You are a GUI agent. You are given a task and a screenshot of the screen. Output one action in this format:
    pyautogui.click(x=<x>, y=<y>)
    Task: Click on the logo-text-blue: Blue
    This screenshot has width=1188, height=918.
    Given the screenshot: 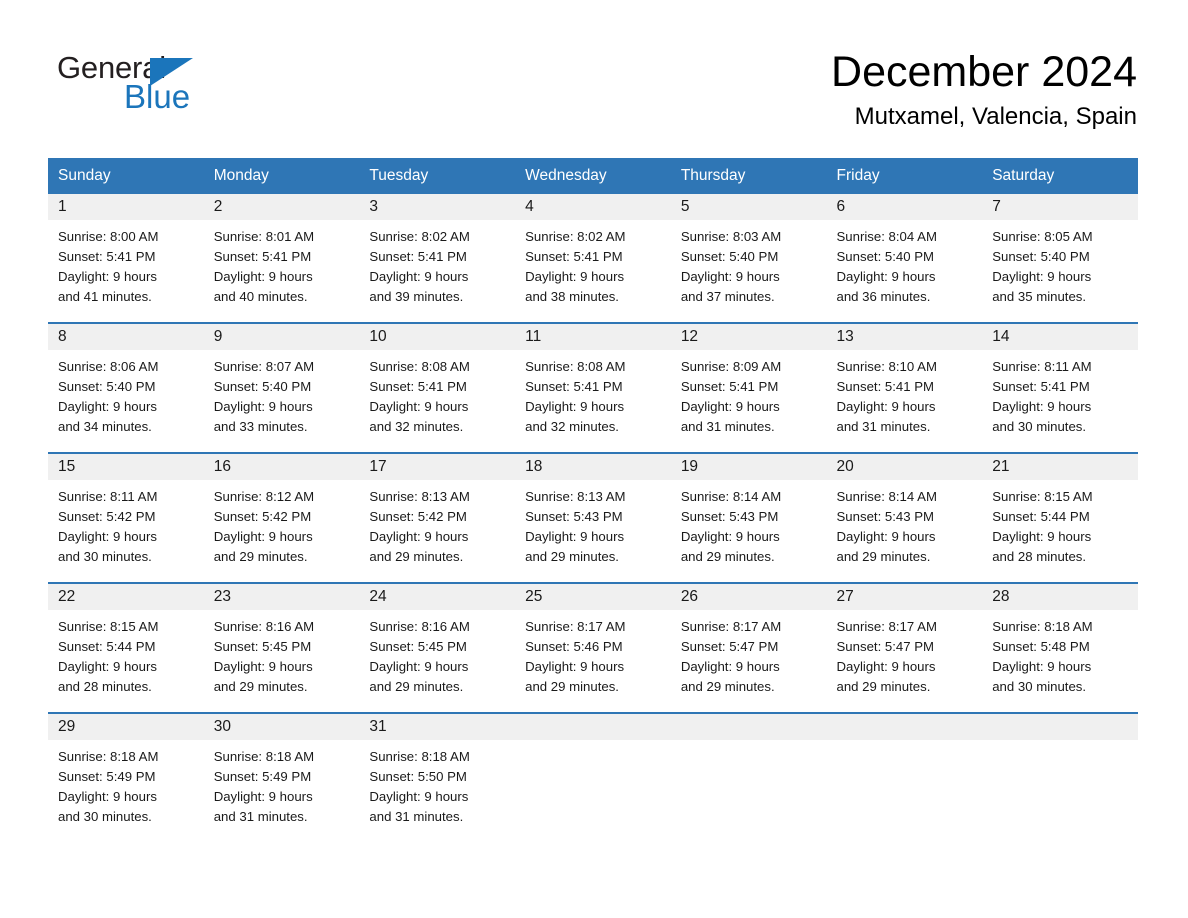 What is the action you would take?
    pyautogui.click(x=157, y=96)
    